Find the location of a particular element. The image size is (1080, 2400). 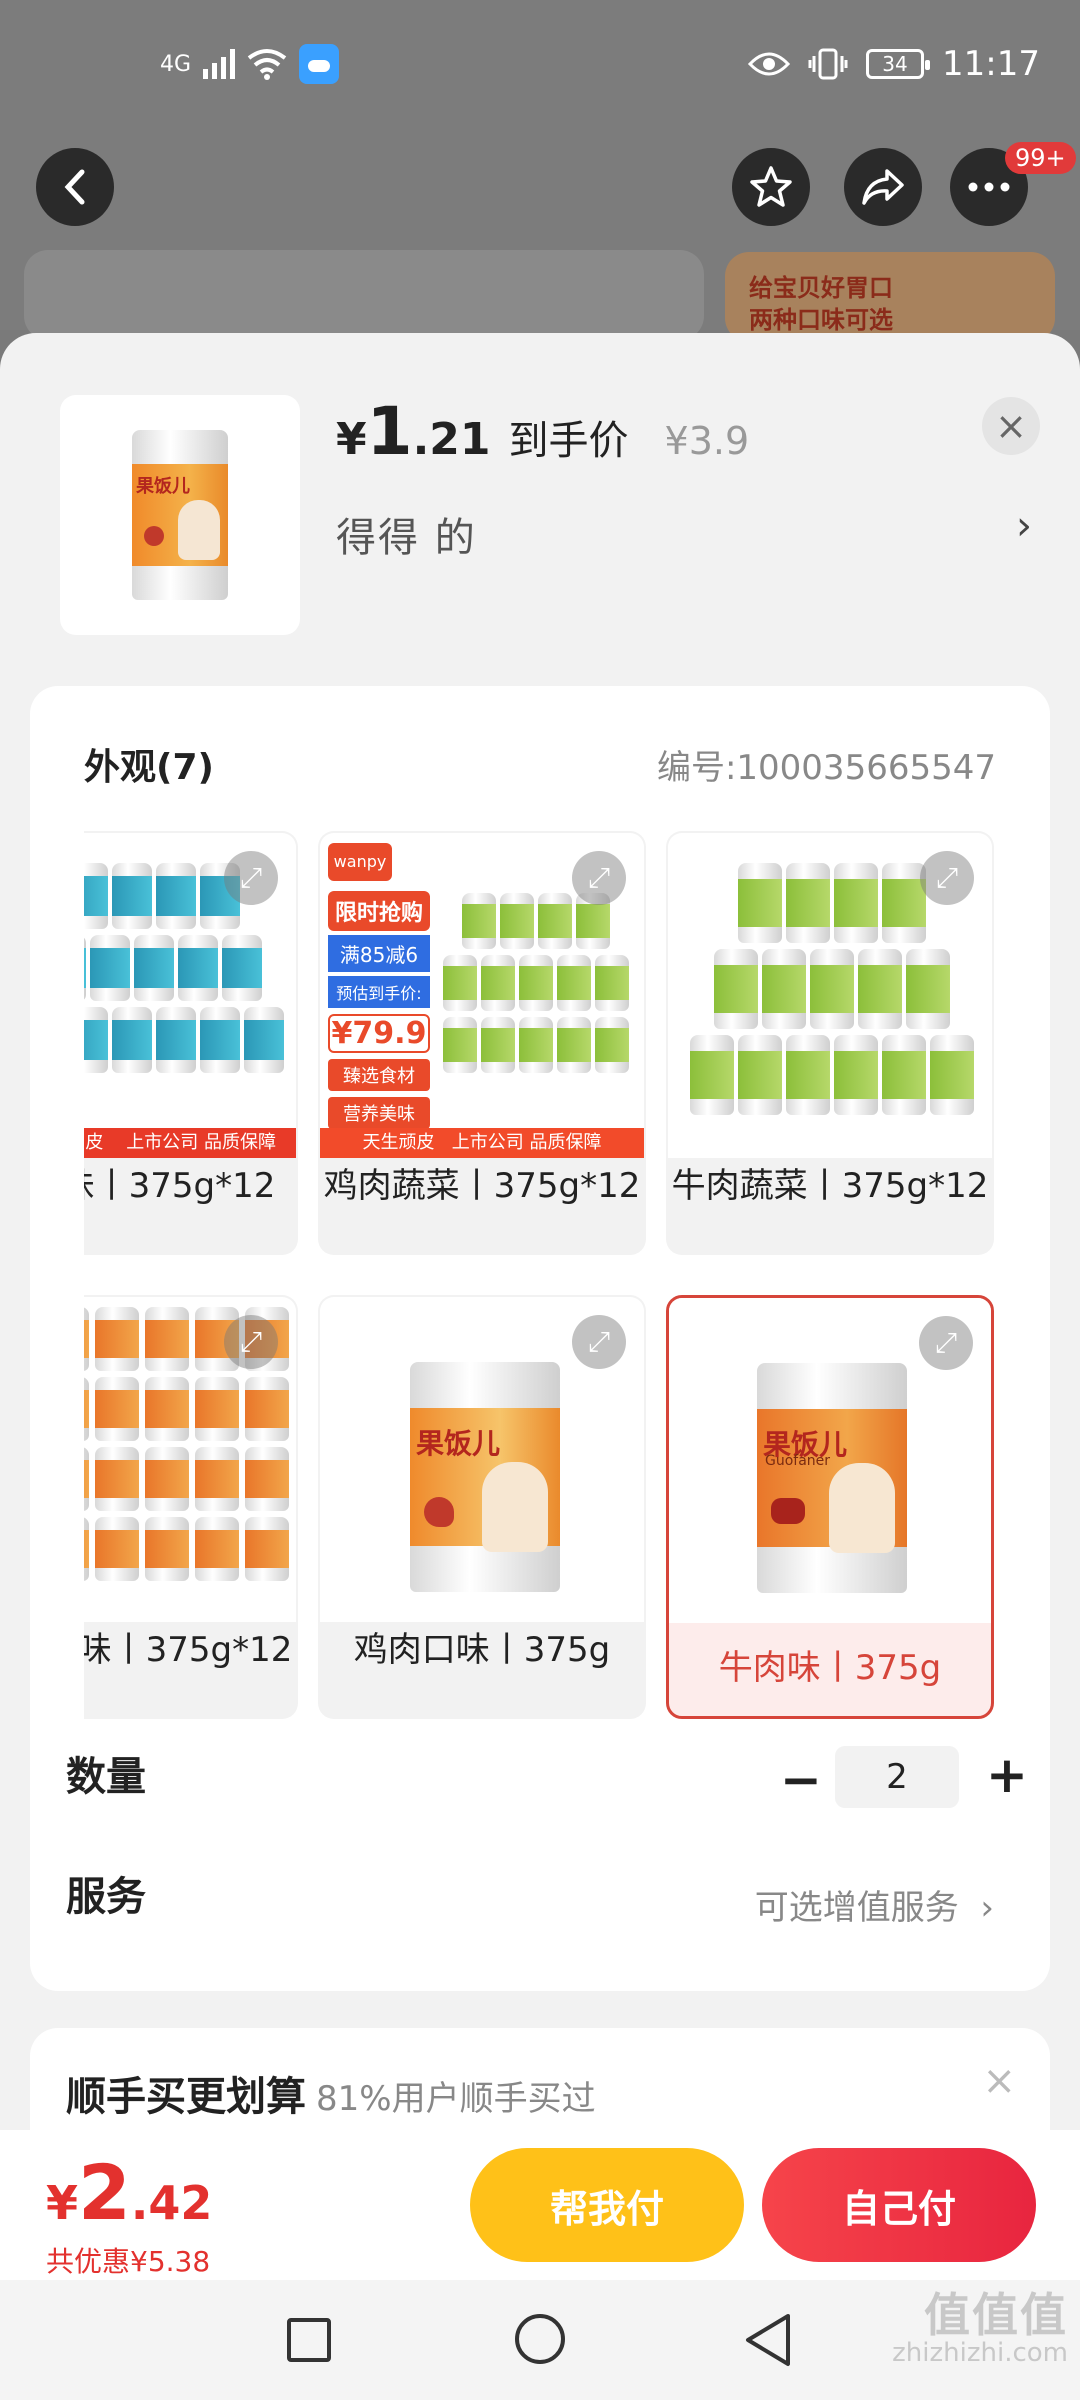

appearance-title: 外观(7) is located at coordinates (149, 767).